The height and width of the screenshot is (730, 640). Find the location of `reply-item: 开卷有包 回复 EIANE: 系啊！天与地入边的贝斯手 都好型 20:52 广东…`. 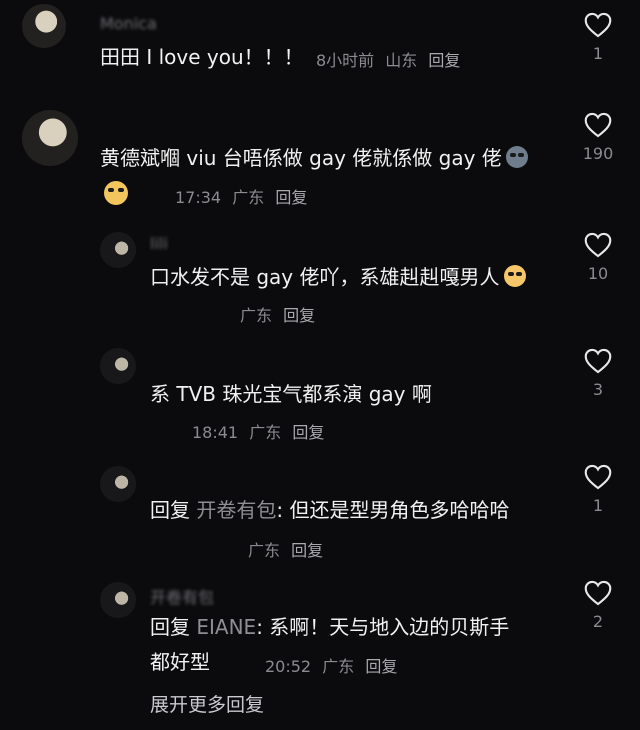

reply-item: 开卷有包 回复 EIANE: 系啊！天与地入边的贝斯手 都好型 20:52 广东… is located at coordinates (320, 628).